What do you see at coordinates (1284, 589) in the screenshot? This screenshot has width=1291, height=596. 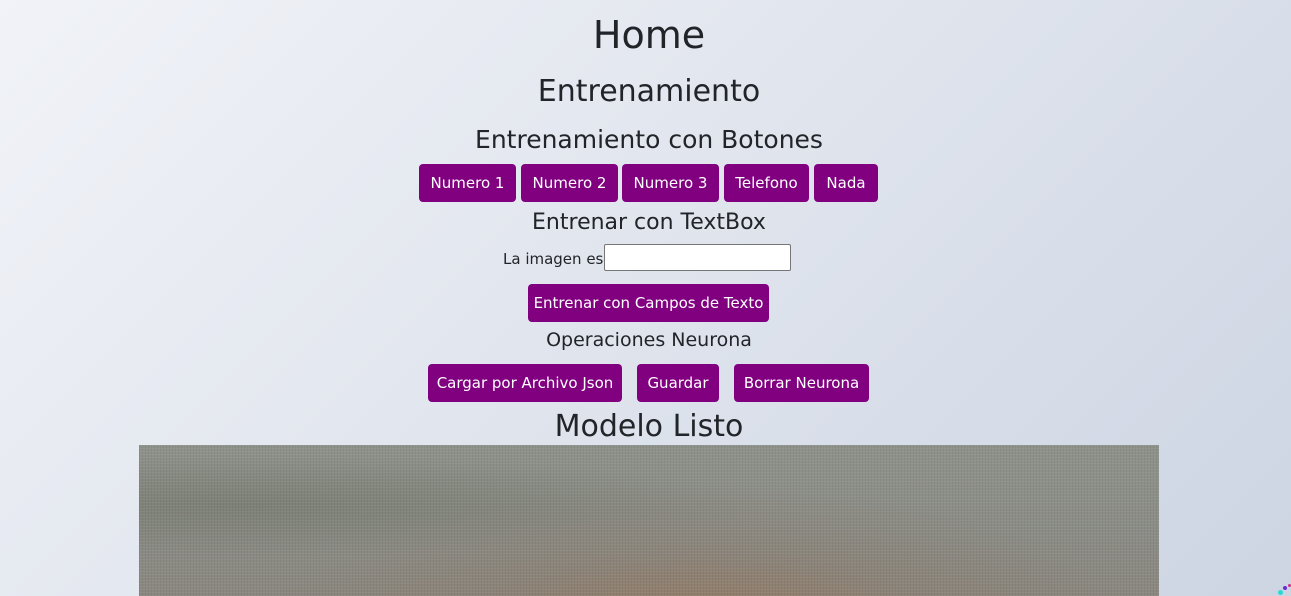 I see `corner-indicator-icon` at bounding box center [1284, 589].